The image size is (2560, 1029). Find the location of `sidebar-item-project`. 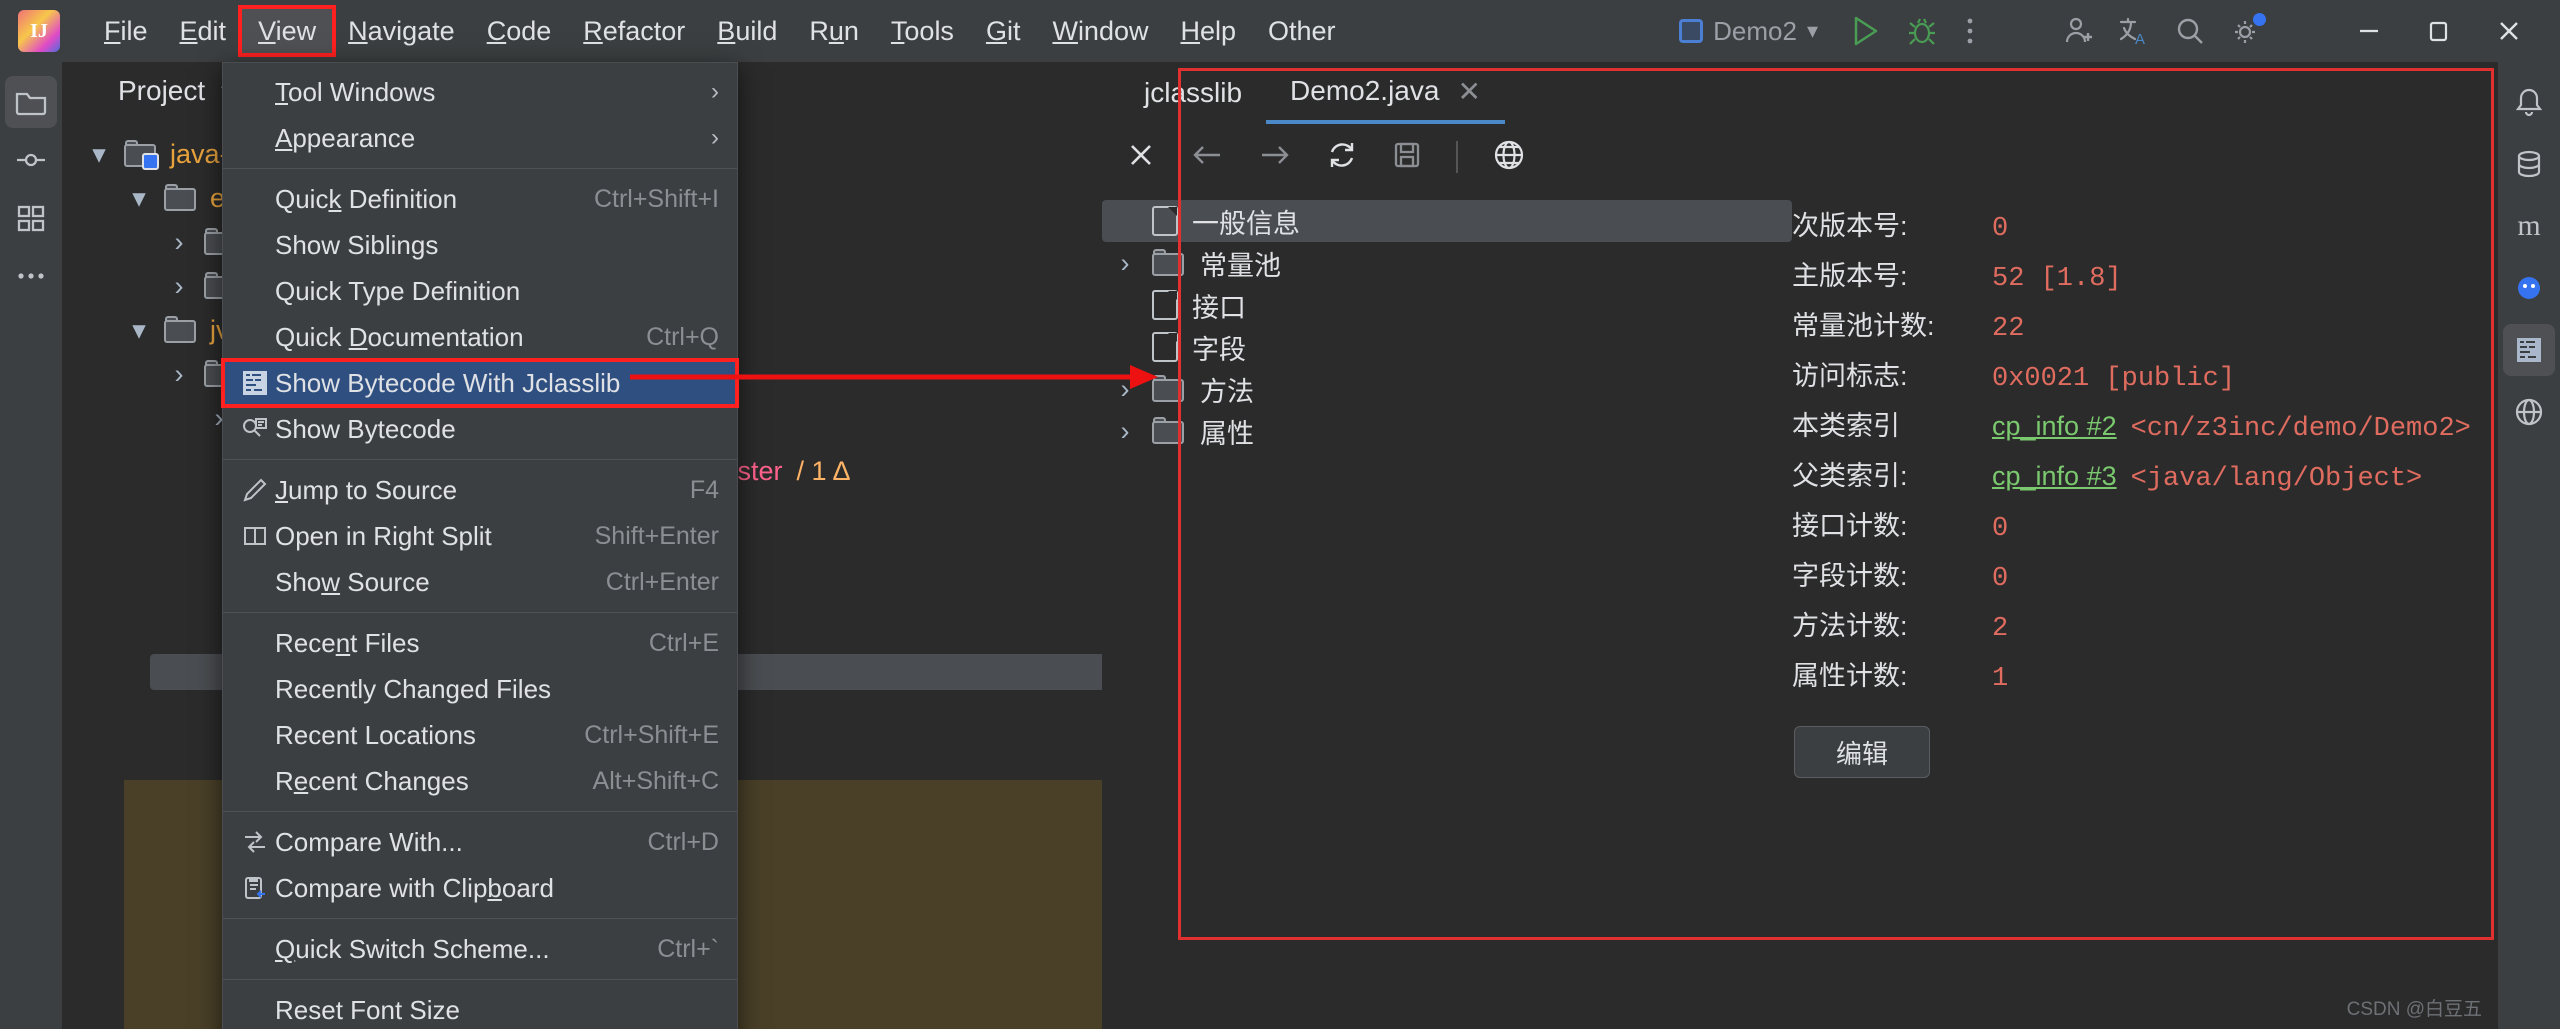

sidebar-item-project is located at coordinates (31, 102).